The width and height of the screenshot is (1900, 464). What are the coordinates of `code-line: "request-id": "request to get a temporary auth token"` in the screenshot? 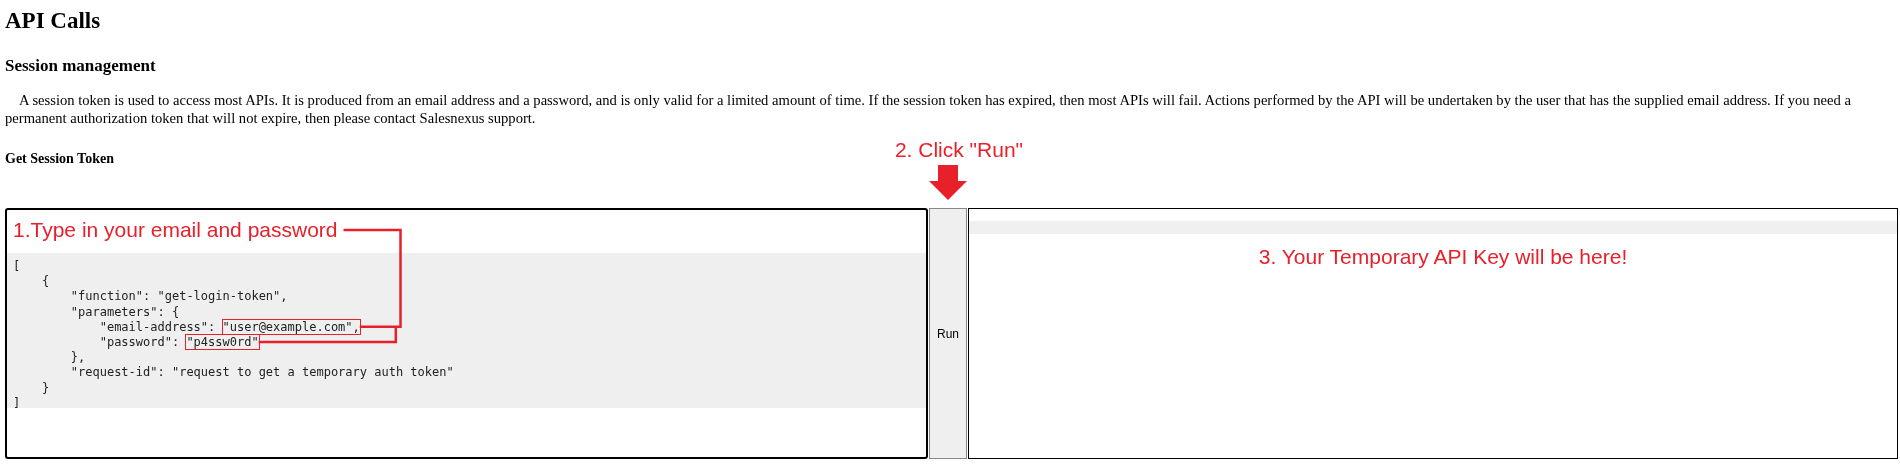 It's located at (261, 373).